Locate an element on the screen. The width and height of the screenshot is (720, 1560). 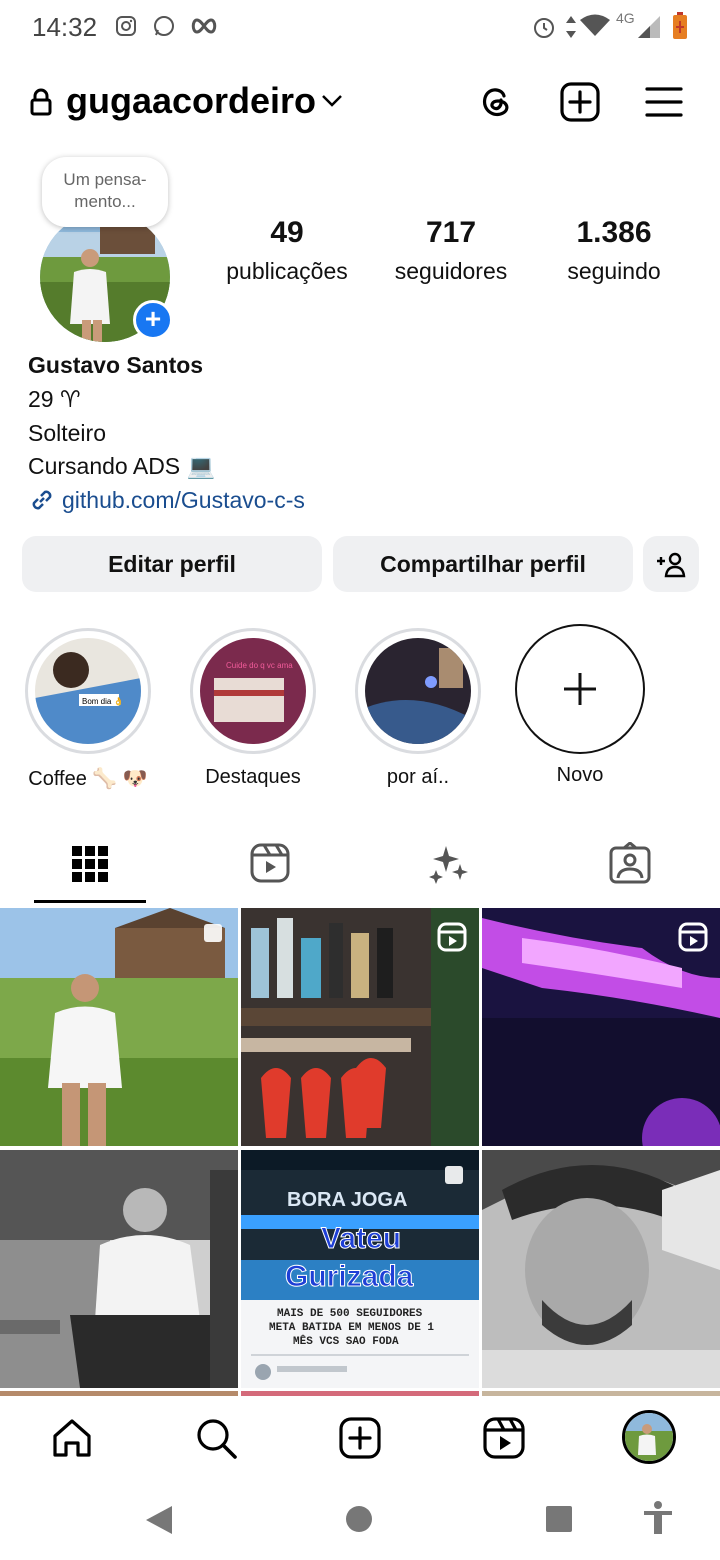
highlight-por-ai: por aí.. is located at coordinates (418, 708).